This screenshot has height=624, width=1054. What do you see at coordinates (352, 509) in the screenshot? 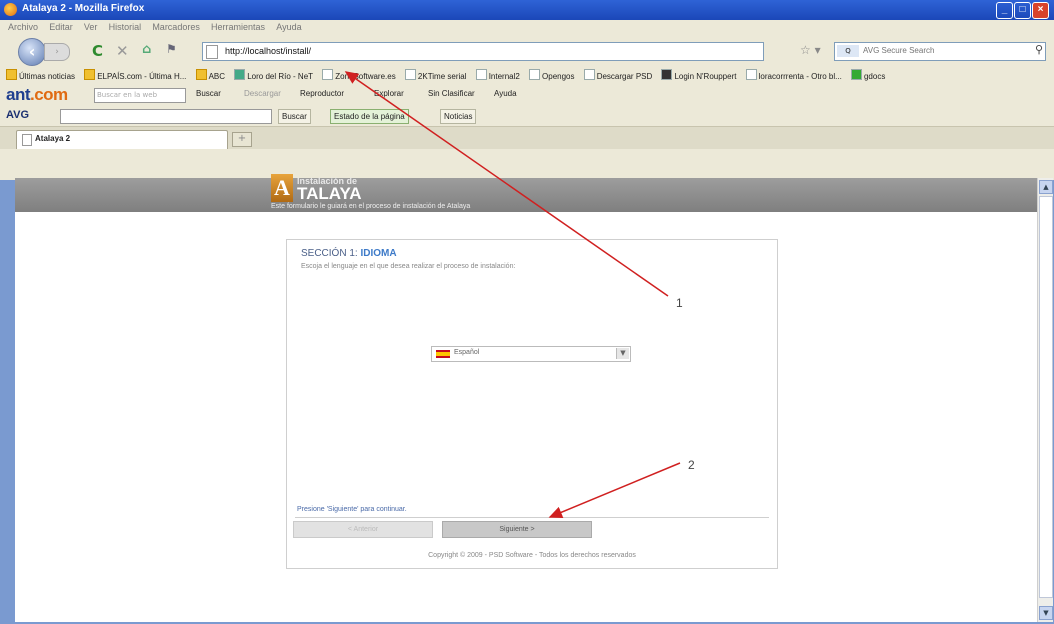
I see `continue-hint: Presione 'Siguiente' para continuar.` at bounding box center [352, 509].